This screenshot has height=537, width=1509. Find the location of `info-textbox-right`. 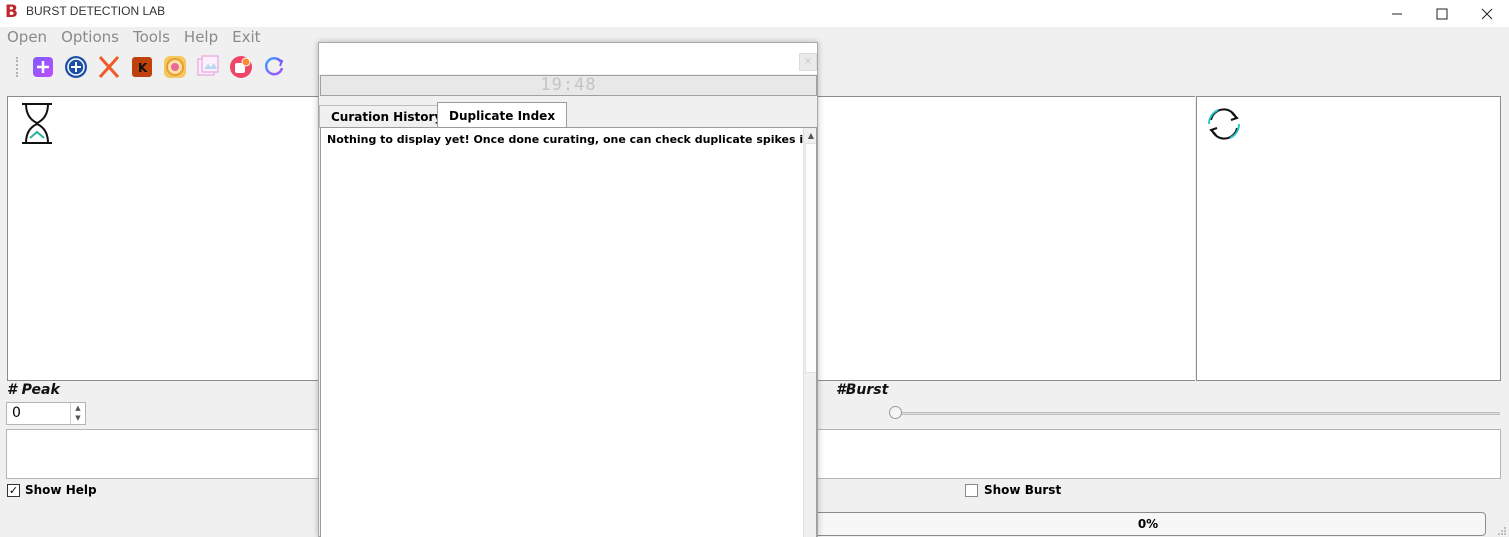

info-textbox-right is located at coordinates (1159, 454).